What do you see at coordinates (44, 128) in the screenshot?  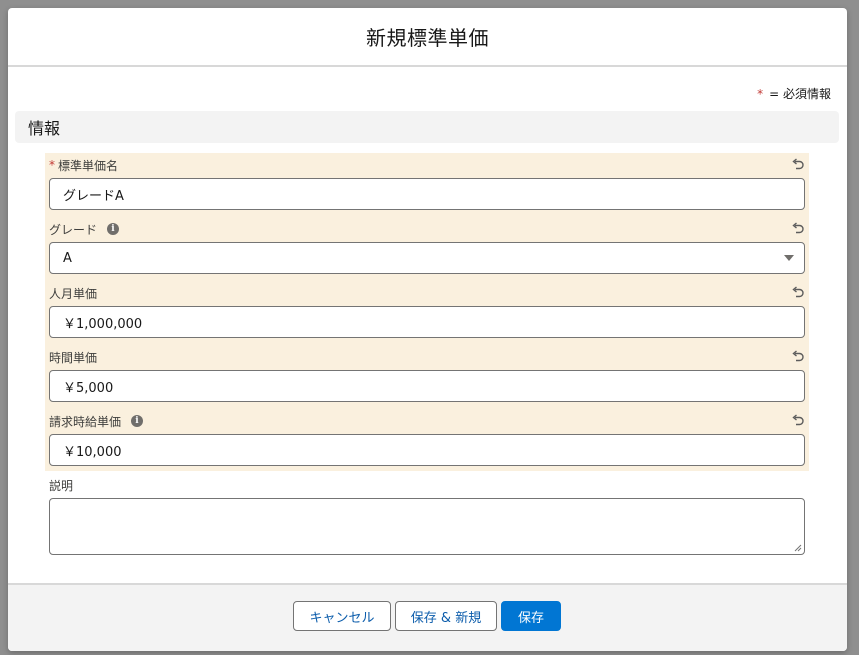 I see `section-title: 情報` at bounding box center [44, 128].